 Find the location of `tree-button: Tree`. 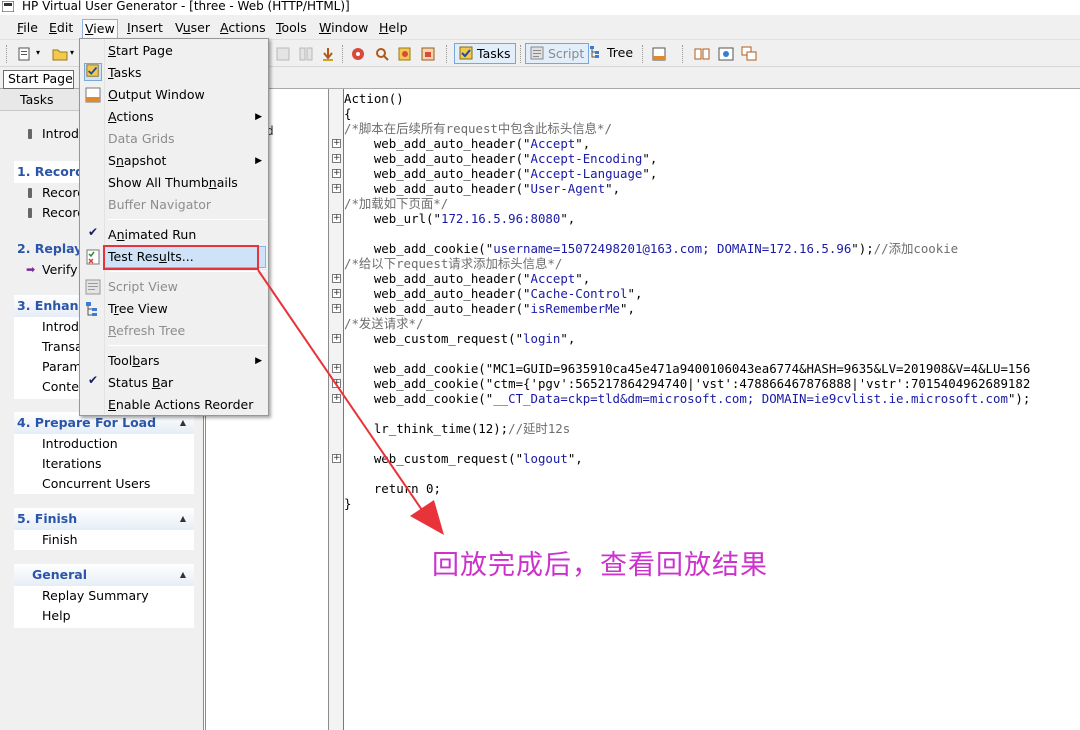

tree-button: Tree is located at coordinates (611, 53).